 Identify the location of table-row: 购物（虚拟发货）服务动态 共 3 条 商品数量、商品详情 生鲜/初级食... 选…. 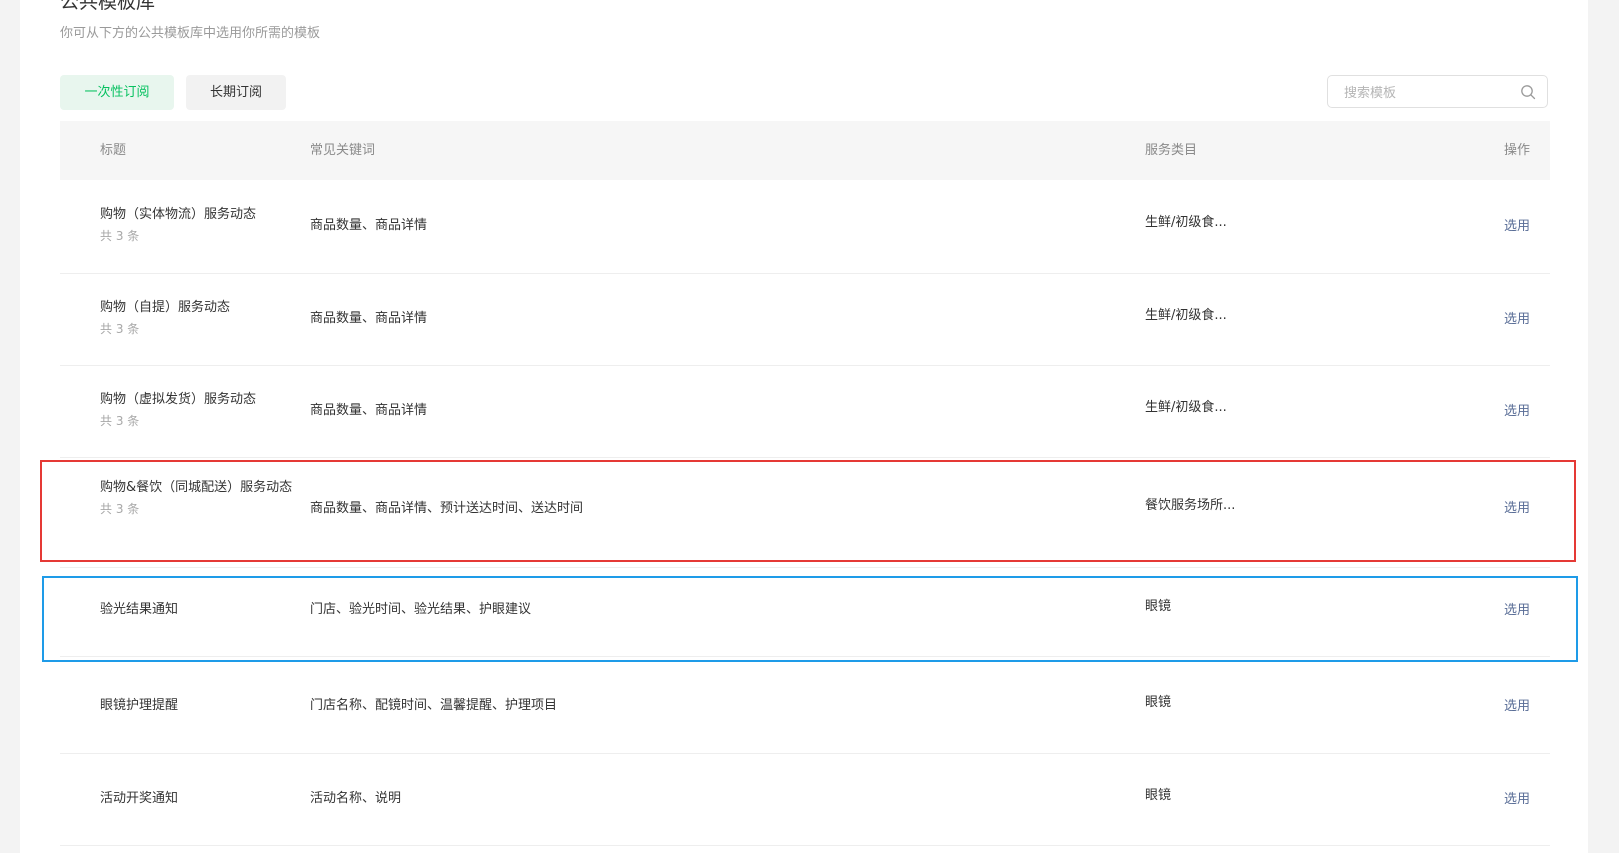
(805, 411).